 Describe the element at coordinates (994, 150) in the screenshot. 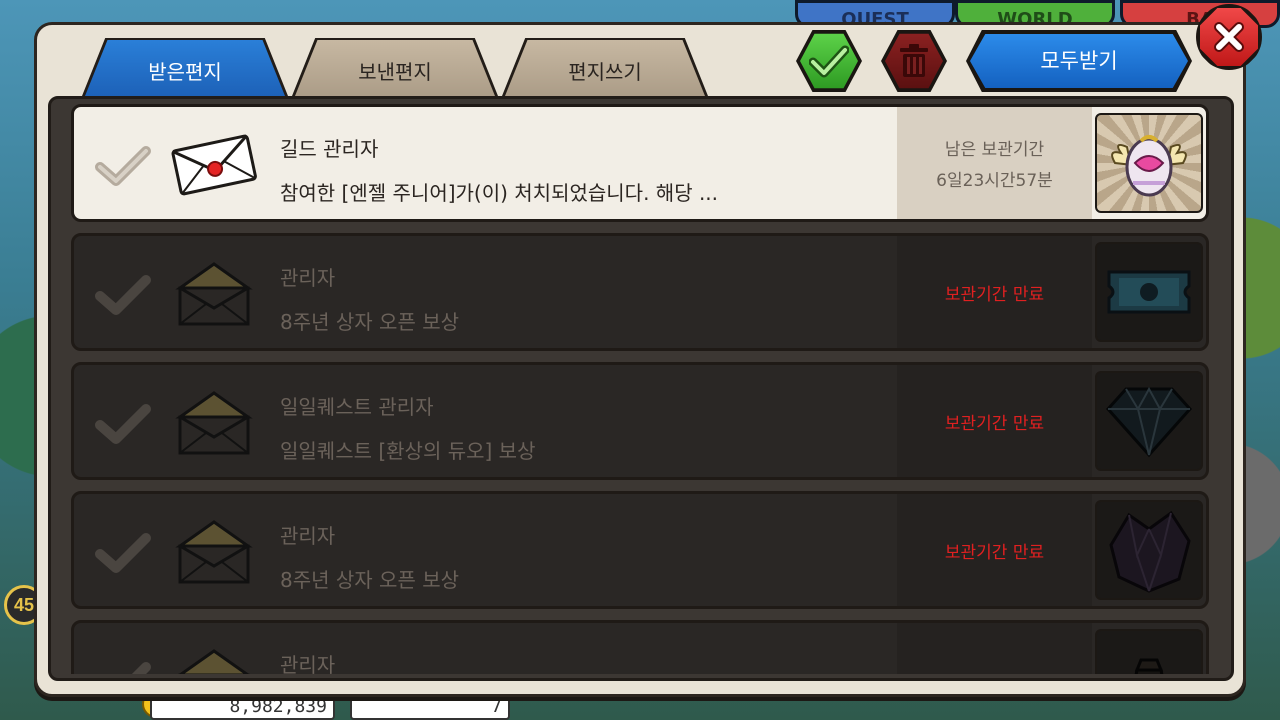

I see `retention-label: 남은 보관기간` at that location.